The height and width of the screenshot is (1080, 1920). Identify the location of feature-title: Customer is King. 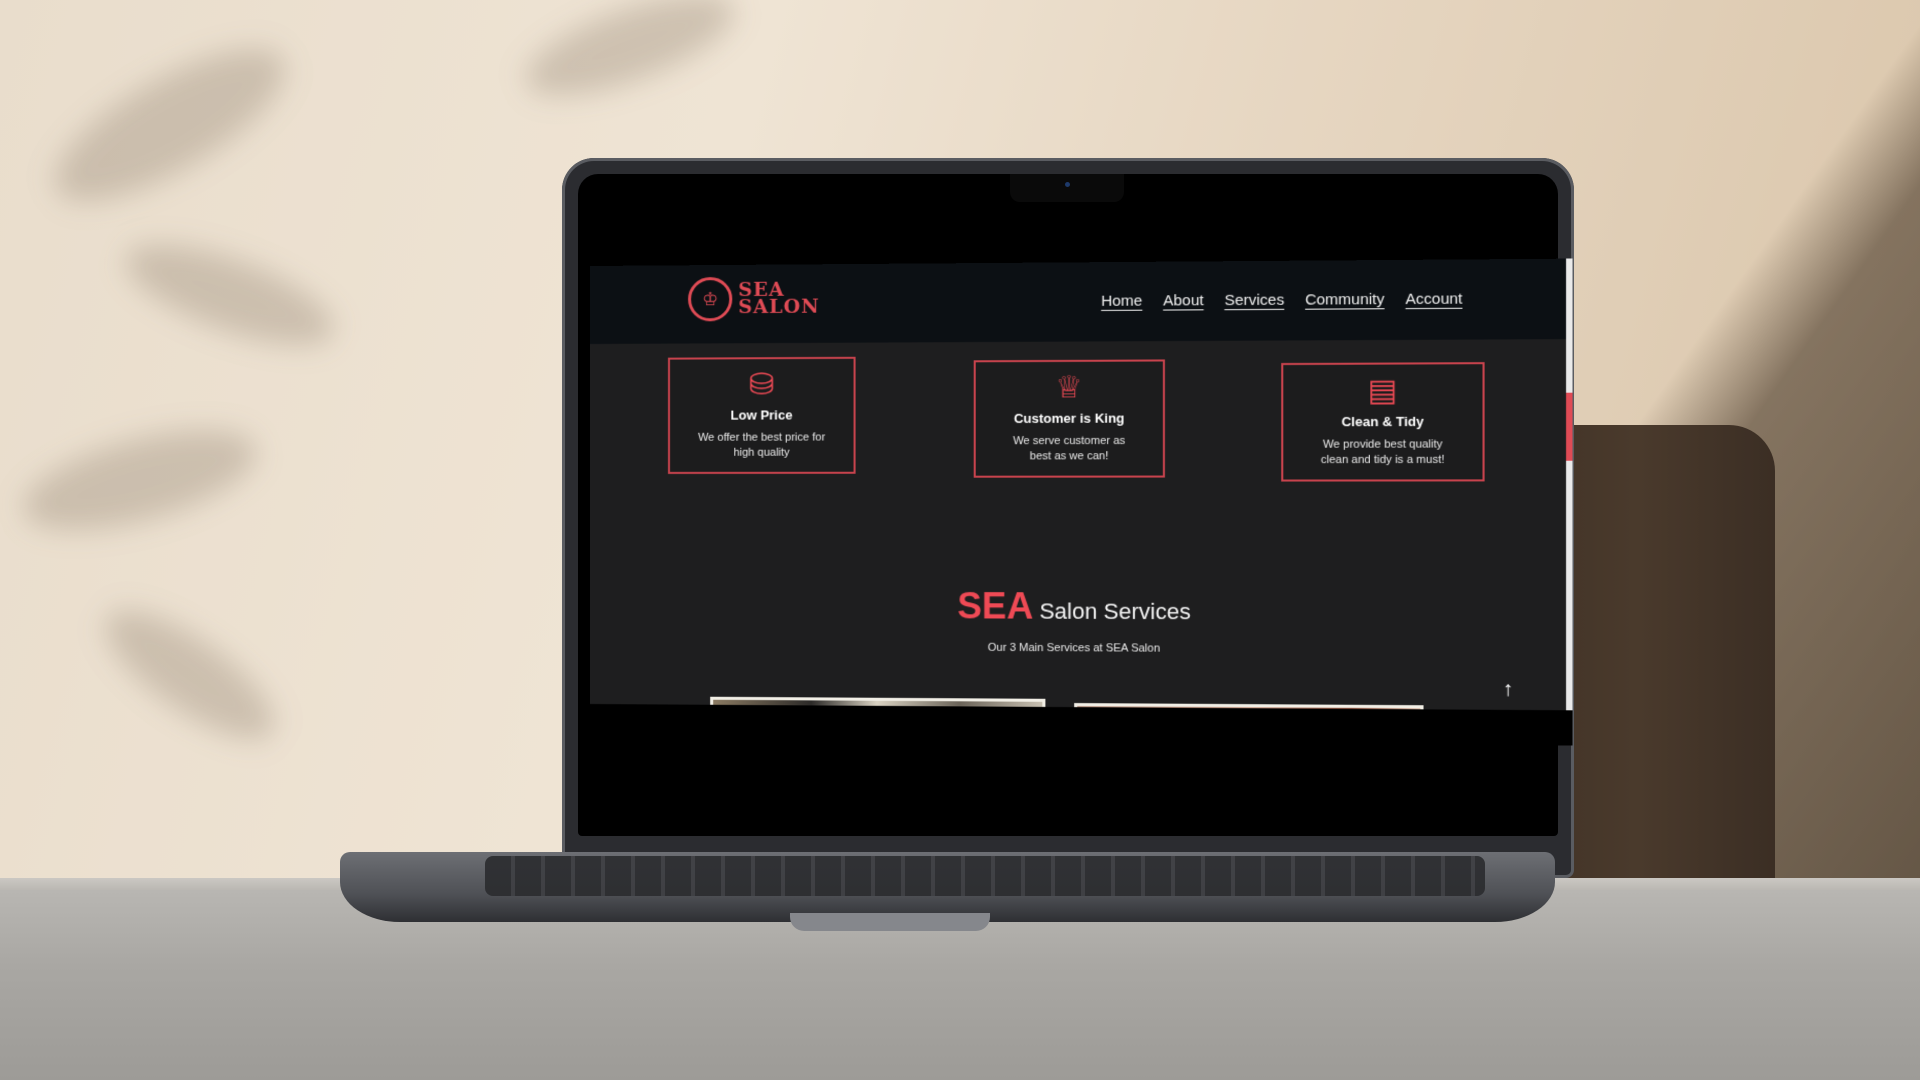
(1069, 418).